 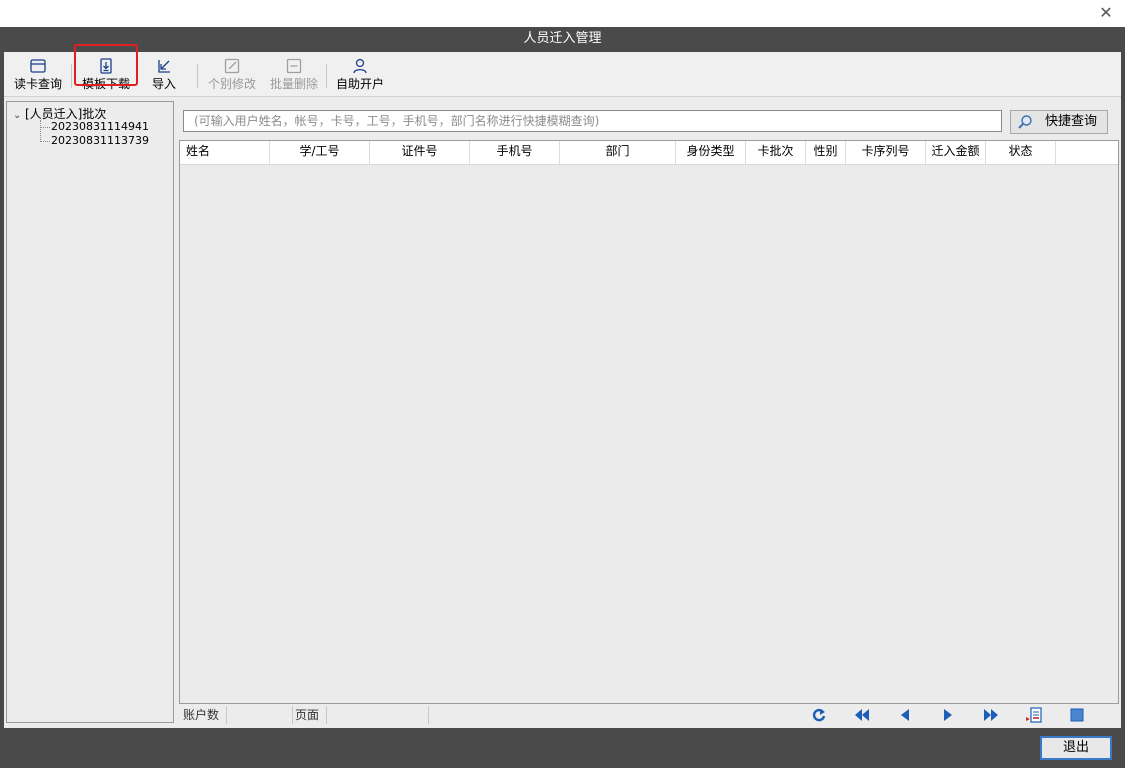 What do you see at coordinates (562, 70) in the screenshot?
I see `toolbar: 读卡查询 模板下载 导入 个别修改 批量删除 自助开户` at bounding box center [562, 70].